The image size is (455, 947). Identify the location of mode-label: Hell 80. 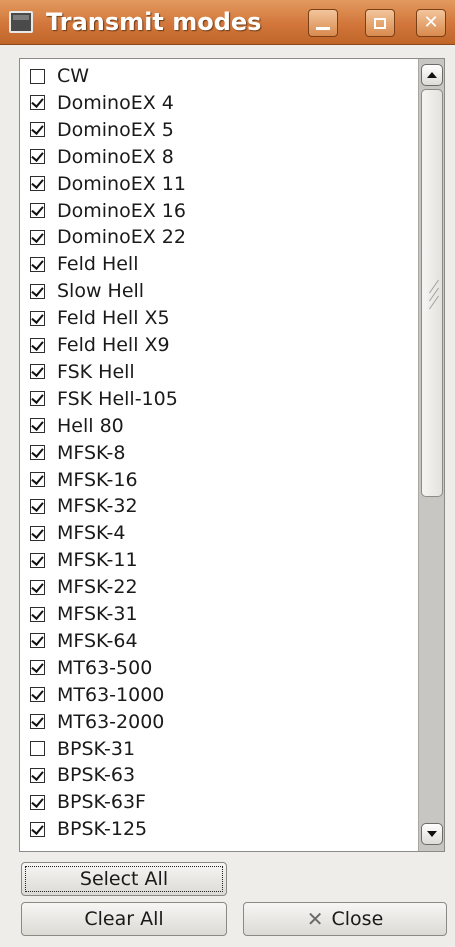
(90, 425).